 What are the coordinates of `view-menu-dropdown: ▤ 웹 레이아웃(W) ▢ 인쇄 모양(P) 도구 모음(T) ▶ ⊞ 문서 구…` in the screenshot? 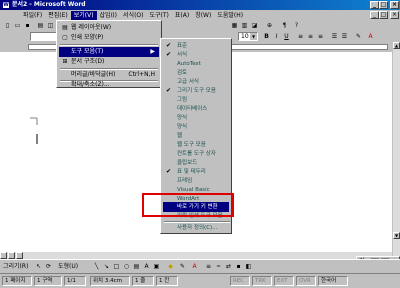 It's located at (109, 54).